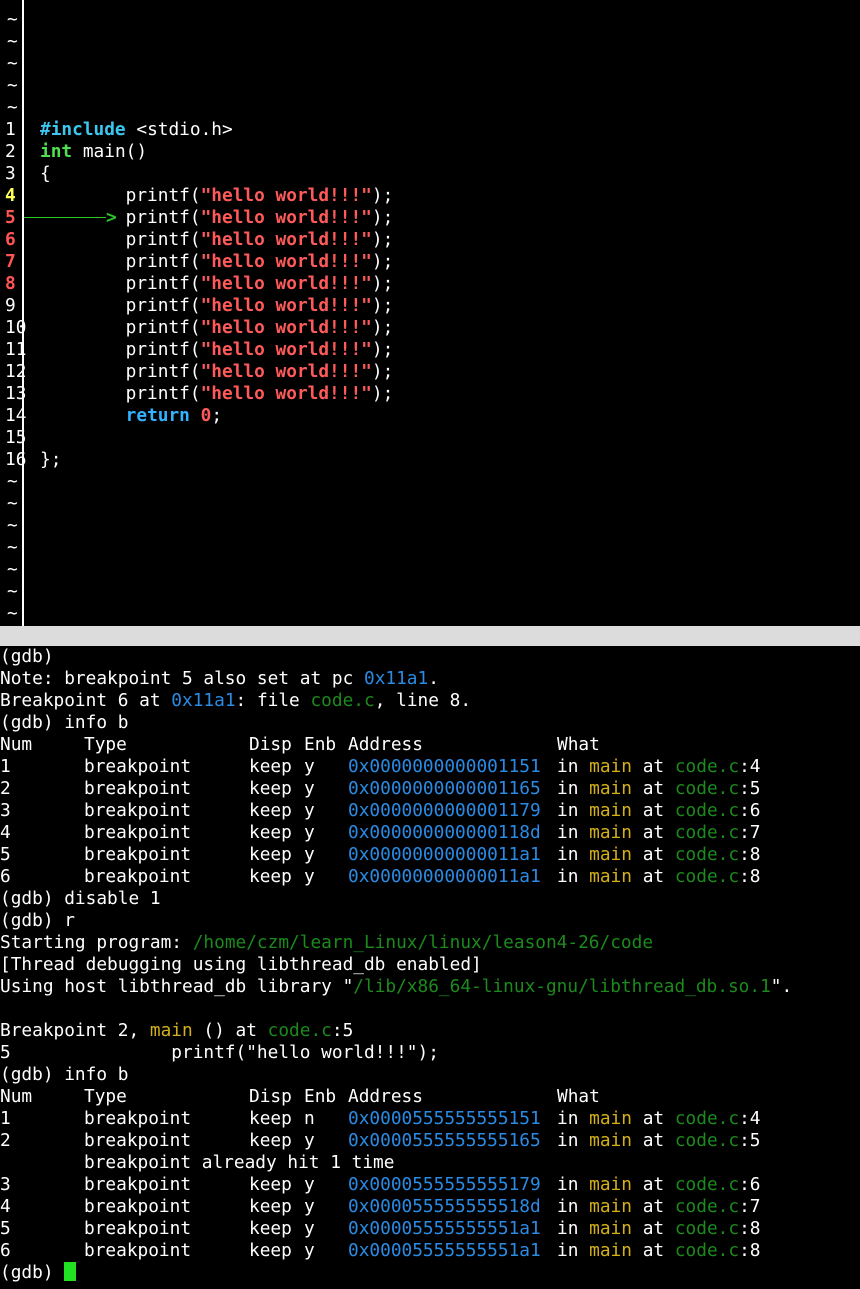 Image resolution: width=860 pixels, height=1289 pixels. Describe the element at coordinates (309, 1118) in the screenshot. I see `bp-enb: n` at that location.